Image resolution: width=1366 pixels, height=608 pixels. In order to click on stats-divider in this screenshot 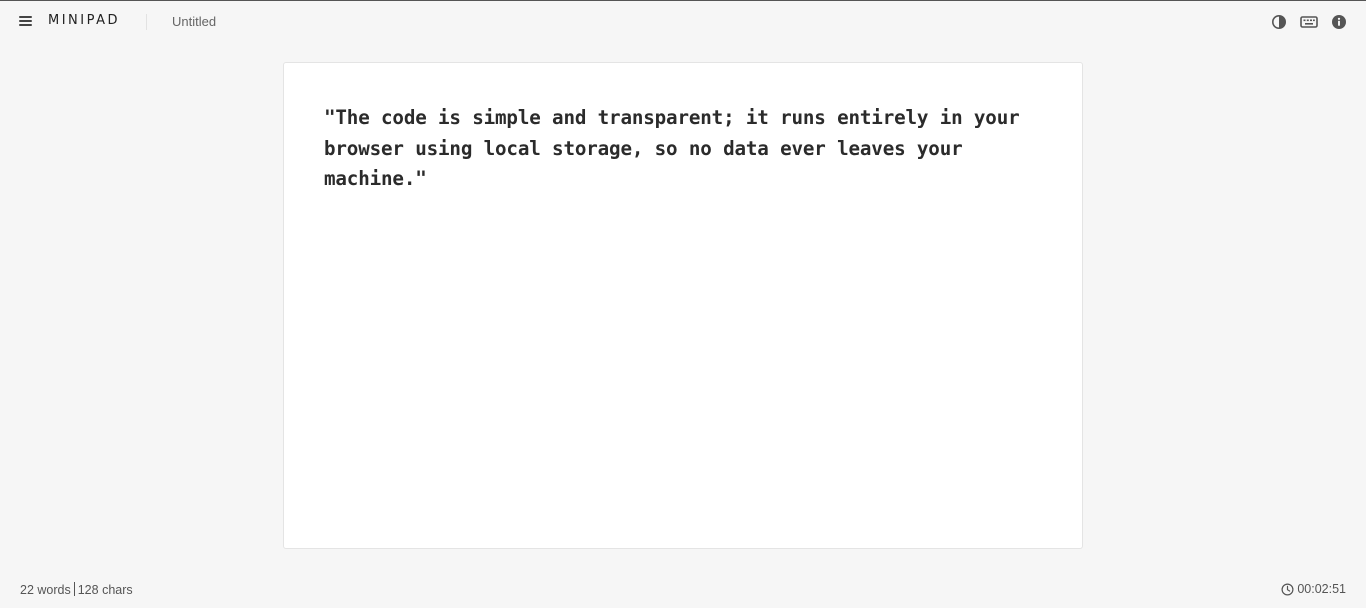, I will do `click(74, 589)`.